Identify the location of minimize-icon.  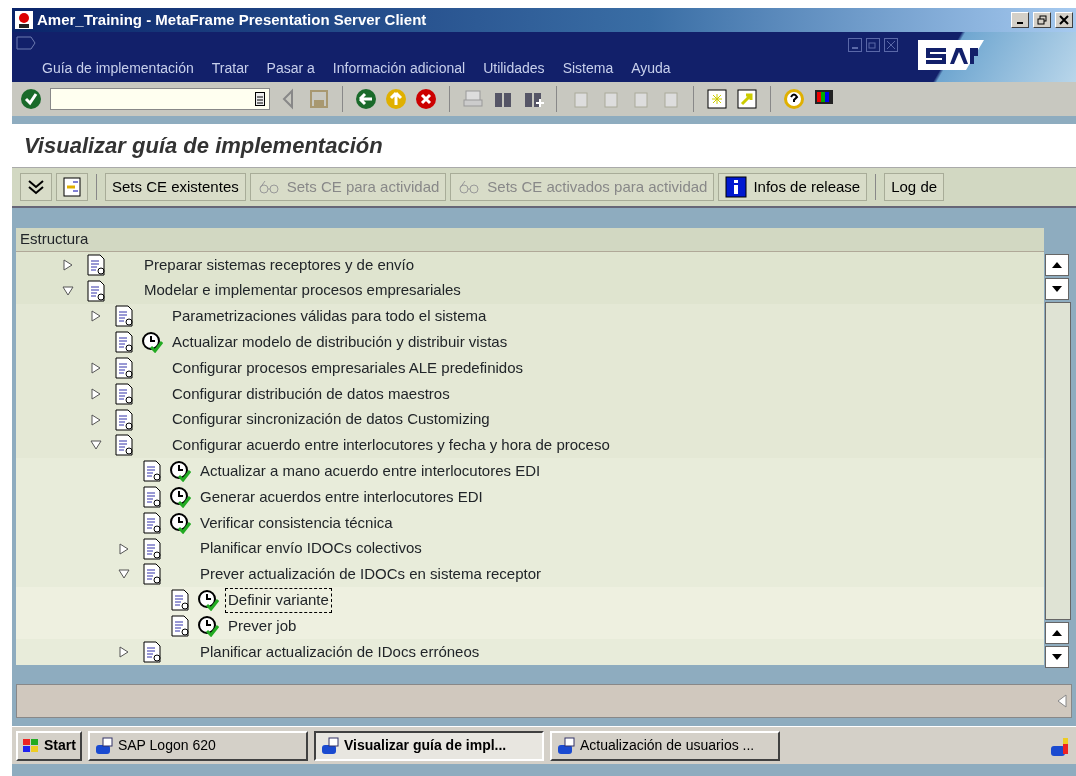
(1020, 23).